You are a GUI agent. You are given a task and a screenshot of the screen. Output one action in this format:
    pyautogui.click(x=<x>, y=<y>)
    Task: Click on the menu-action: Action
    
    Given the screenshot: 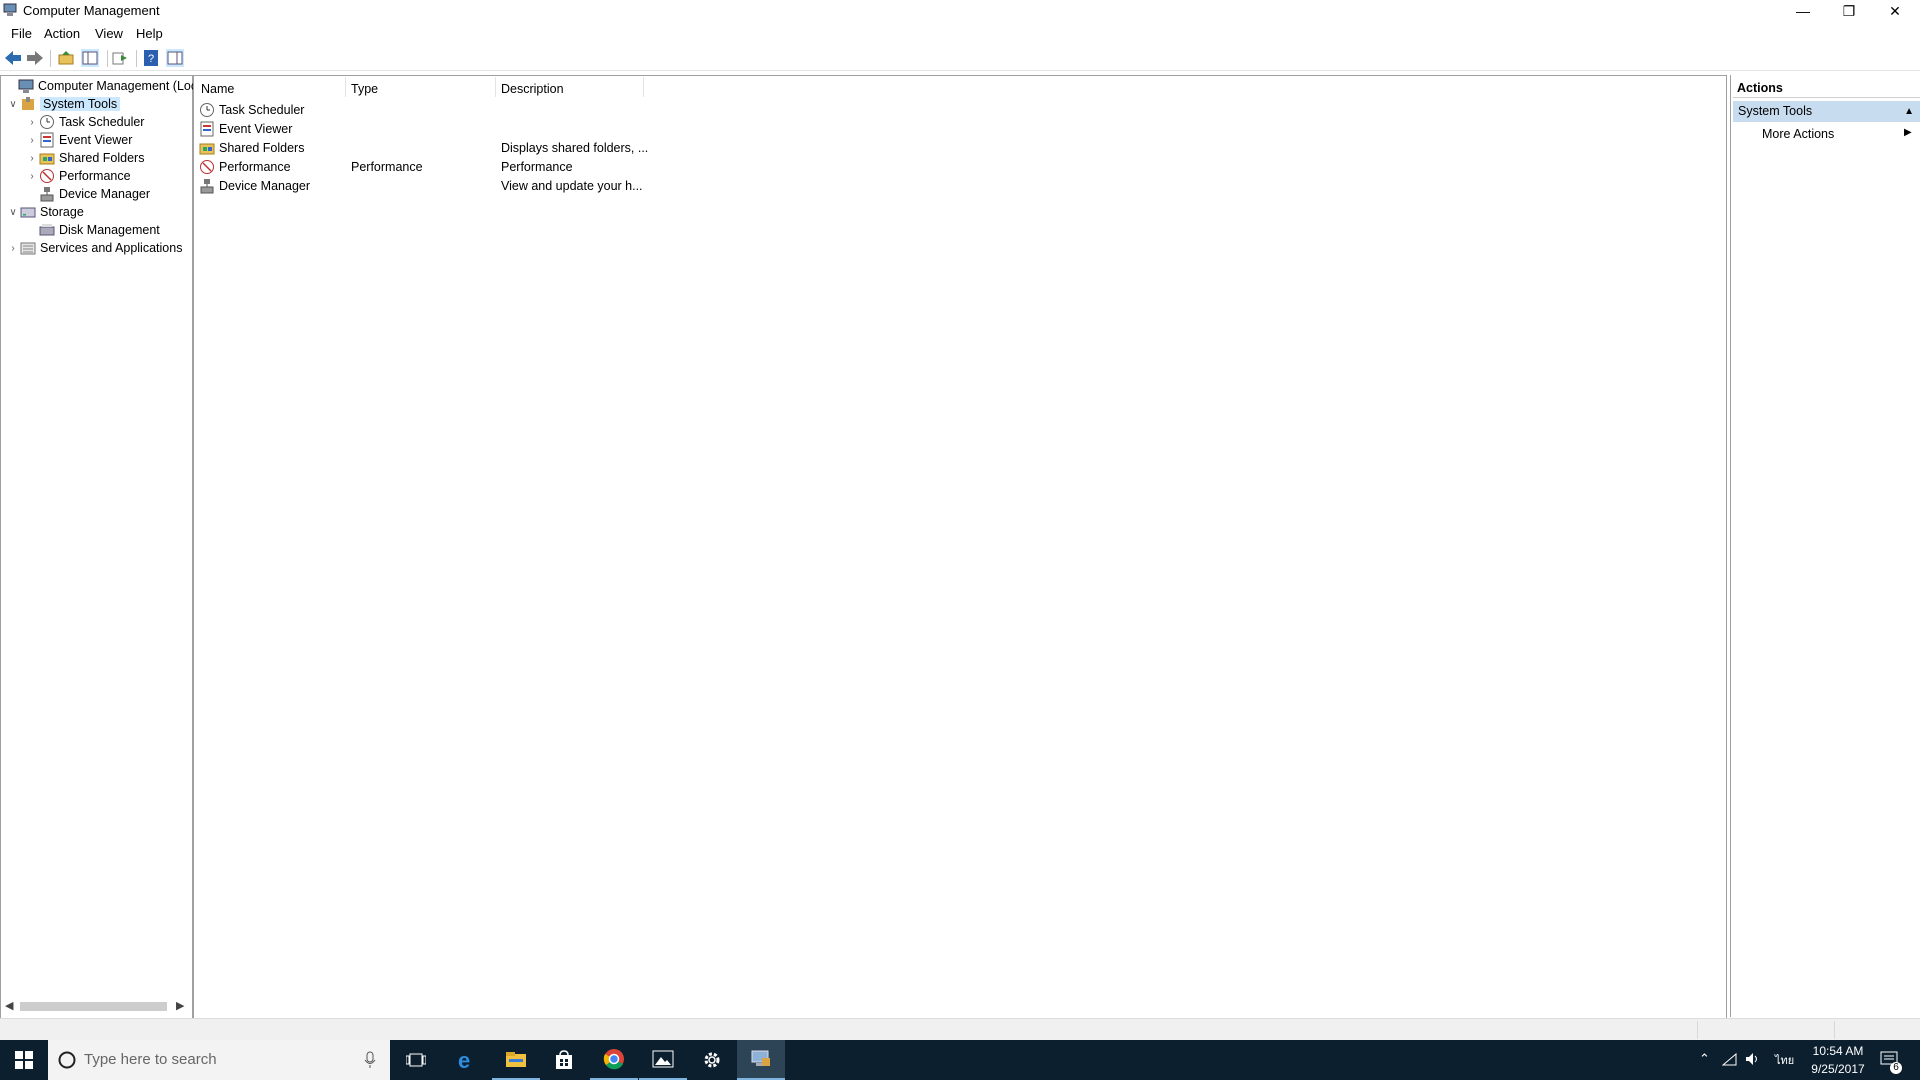 What is the action you would take?
    pyautogui.click(x=62, y=33)
    